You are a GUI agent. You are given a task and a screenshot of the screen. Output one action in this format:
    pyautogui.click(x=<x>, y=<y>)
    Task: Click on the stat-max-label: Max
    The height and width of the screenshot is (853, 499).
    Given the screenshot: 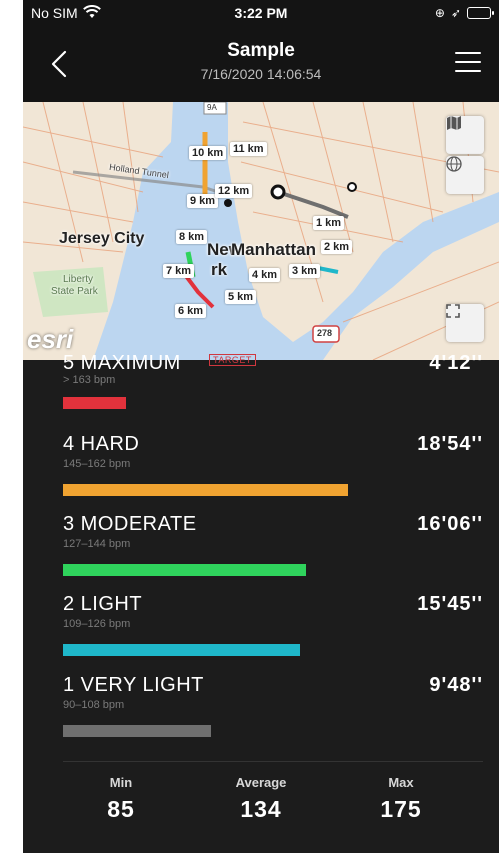 What is the action you would take?
    pyautogui.click(x=401, y=782)
    